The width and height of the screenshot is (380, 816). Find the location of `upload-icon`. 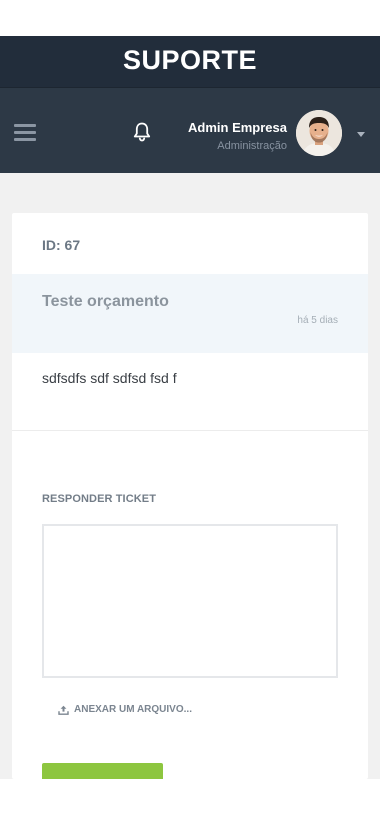

upload-icon is located at coordinates (63, 710).